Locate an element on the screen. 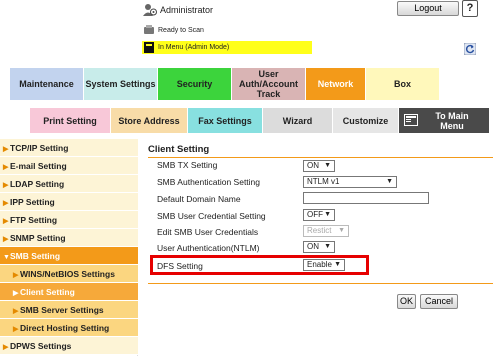  default-domain-label: Default Domain Name is located at coordinates (199, 199).